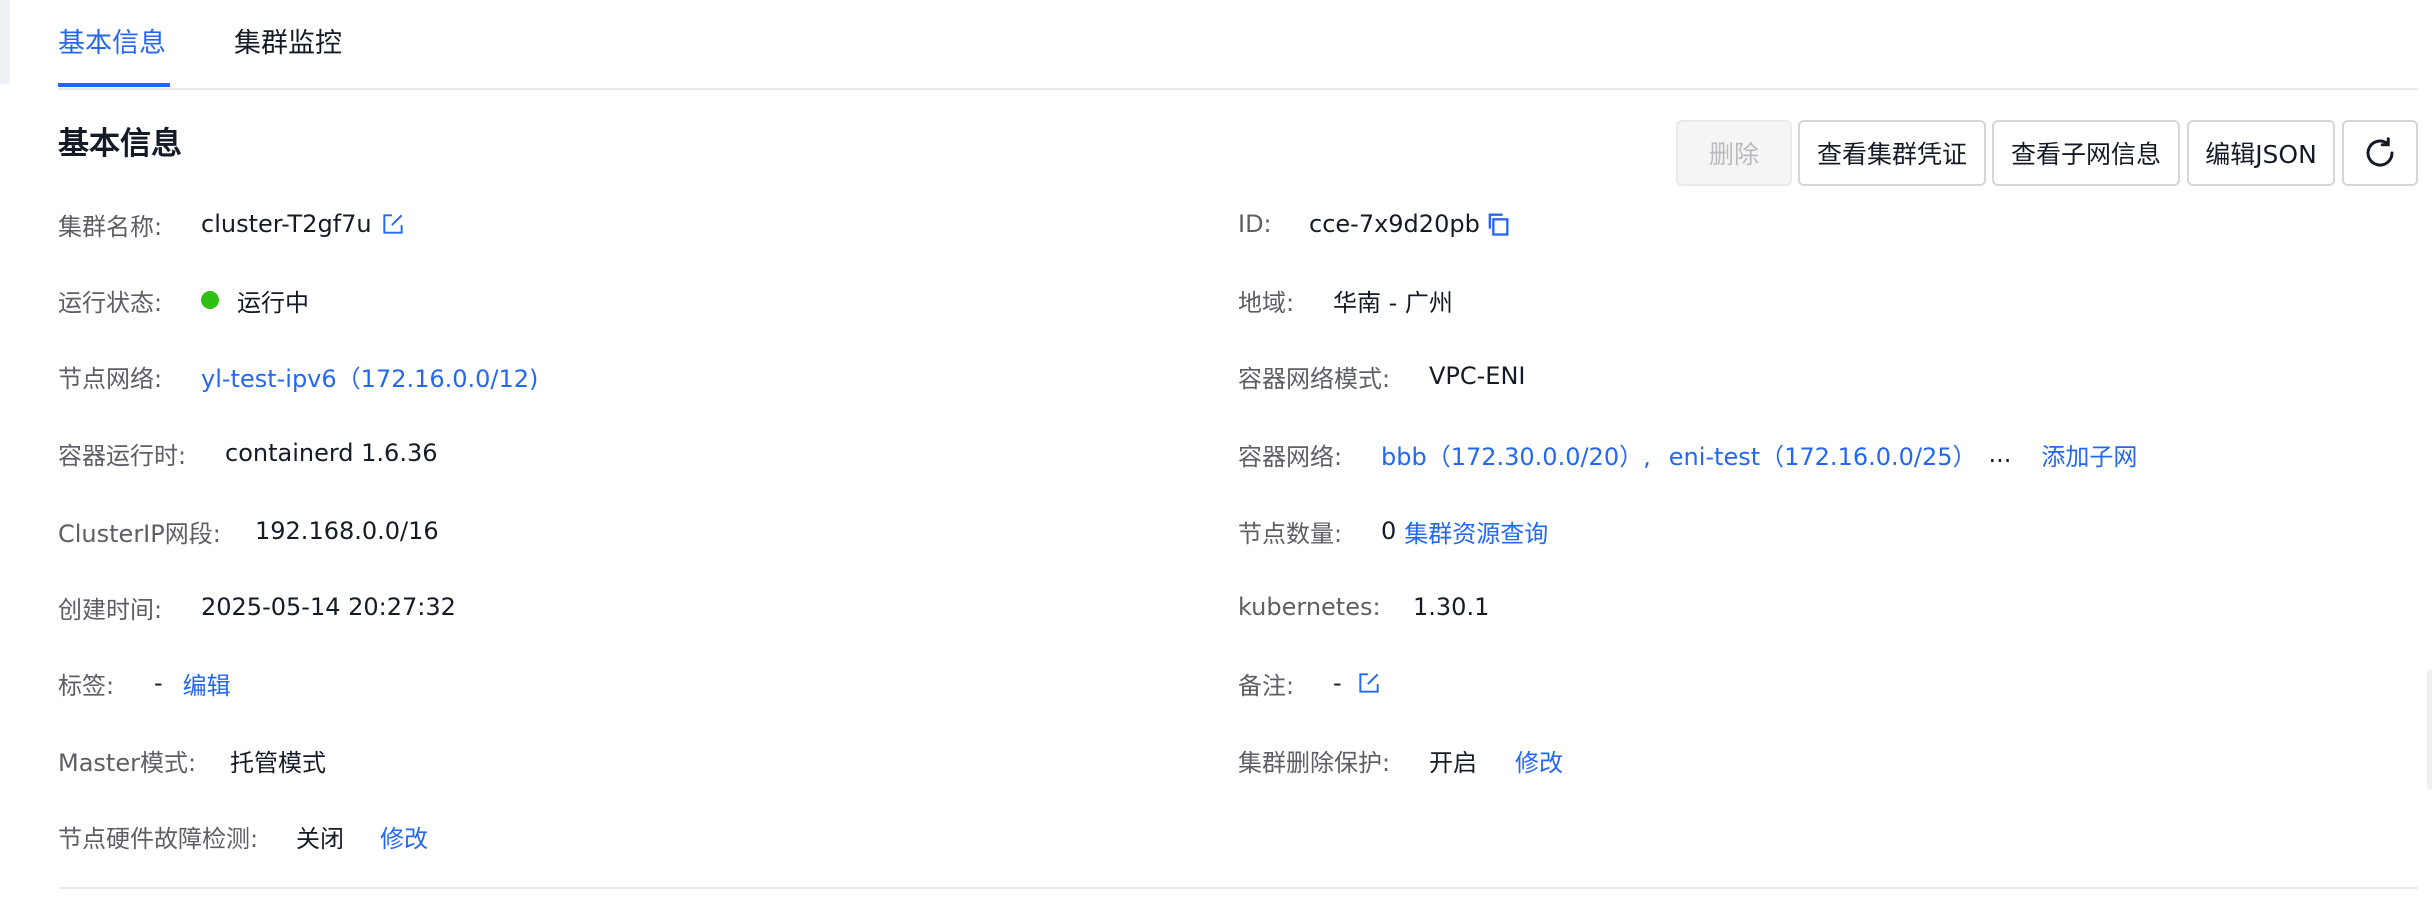  Describe the element at coordinates (1734, 153) in the screenshot. I see `delete-button: 删除` at that location.